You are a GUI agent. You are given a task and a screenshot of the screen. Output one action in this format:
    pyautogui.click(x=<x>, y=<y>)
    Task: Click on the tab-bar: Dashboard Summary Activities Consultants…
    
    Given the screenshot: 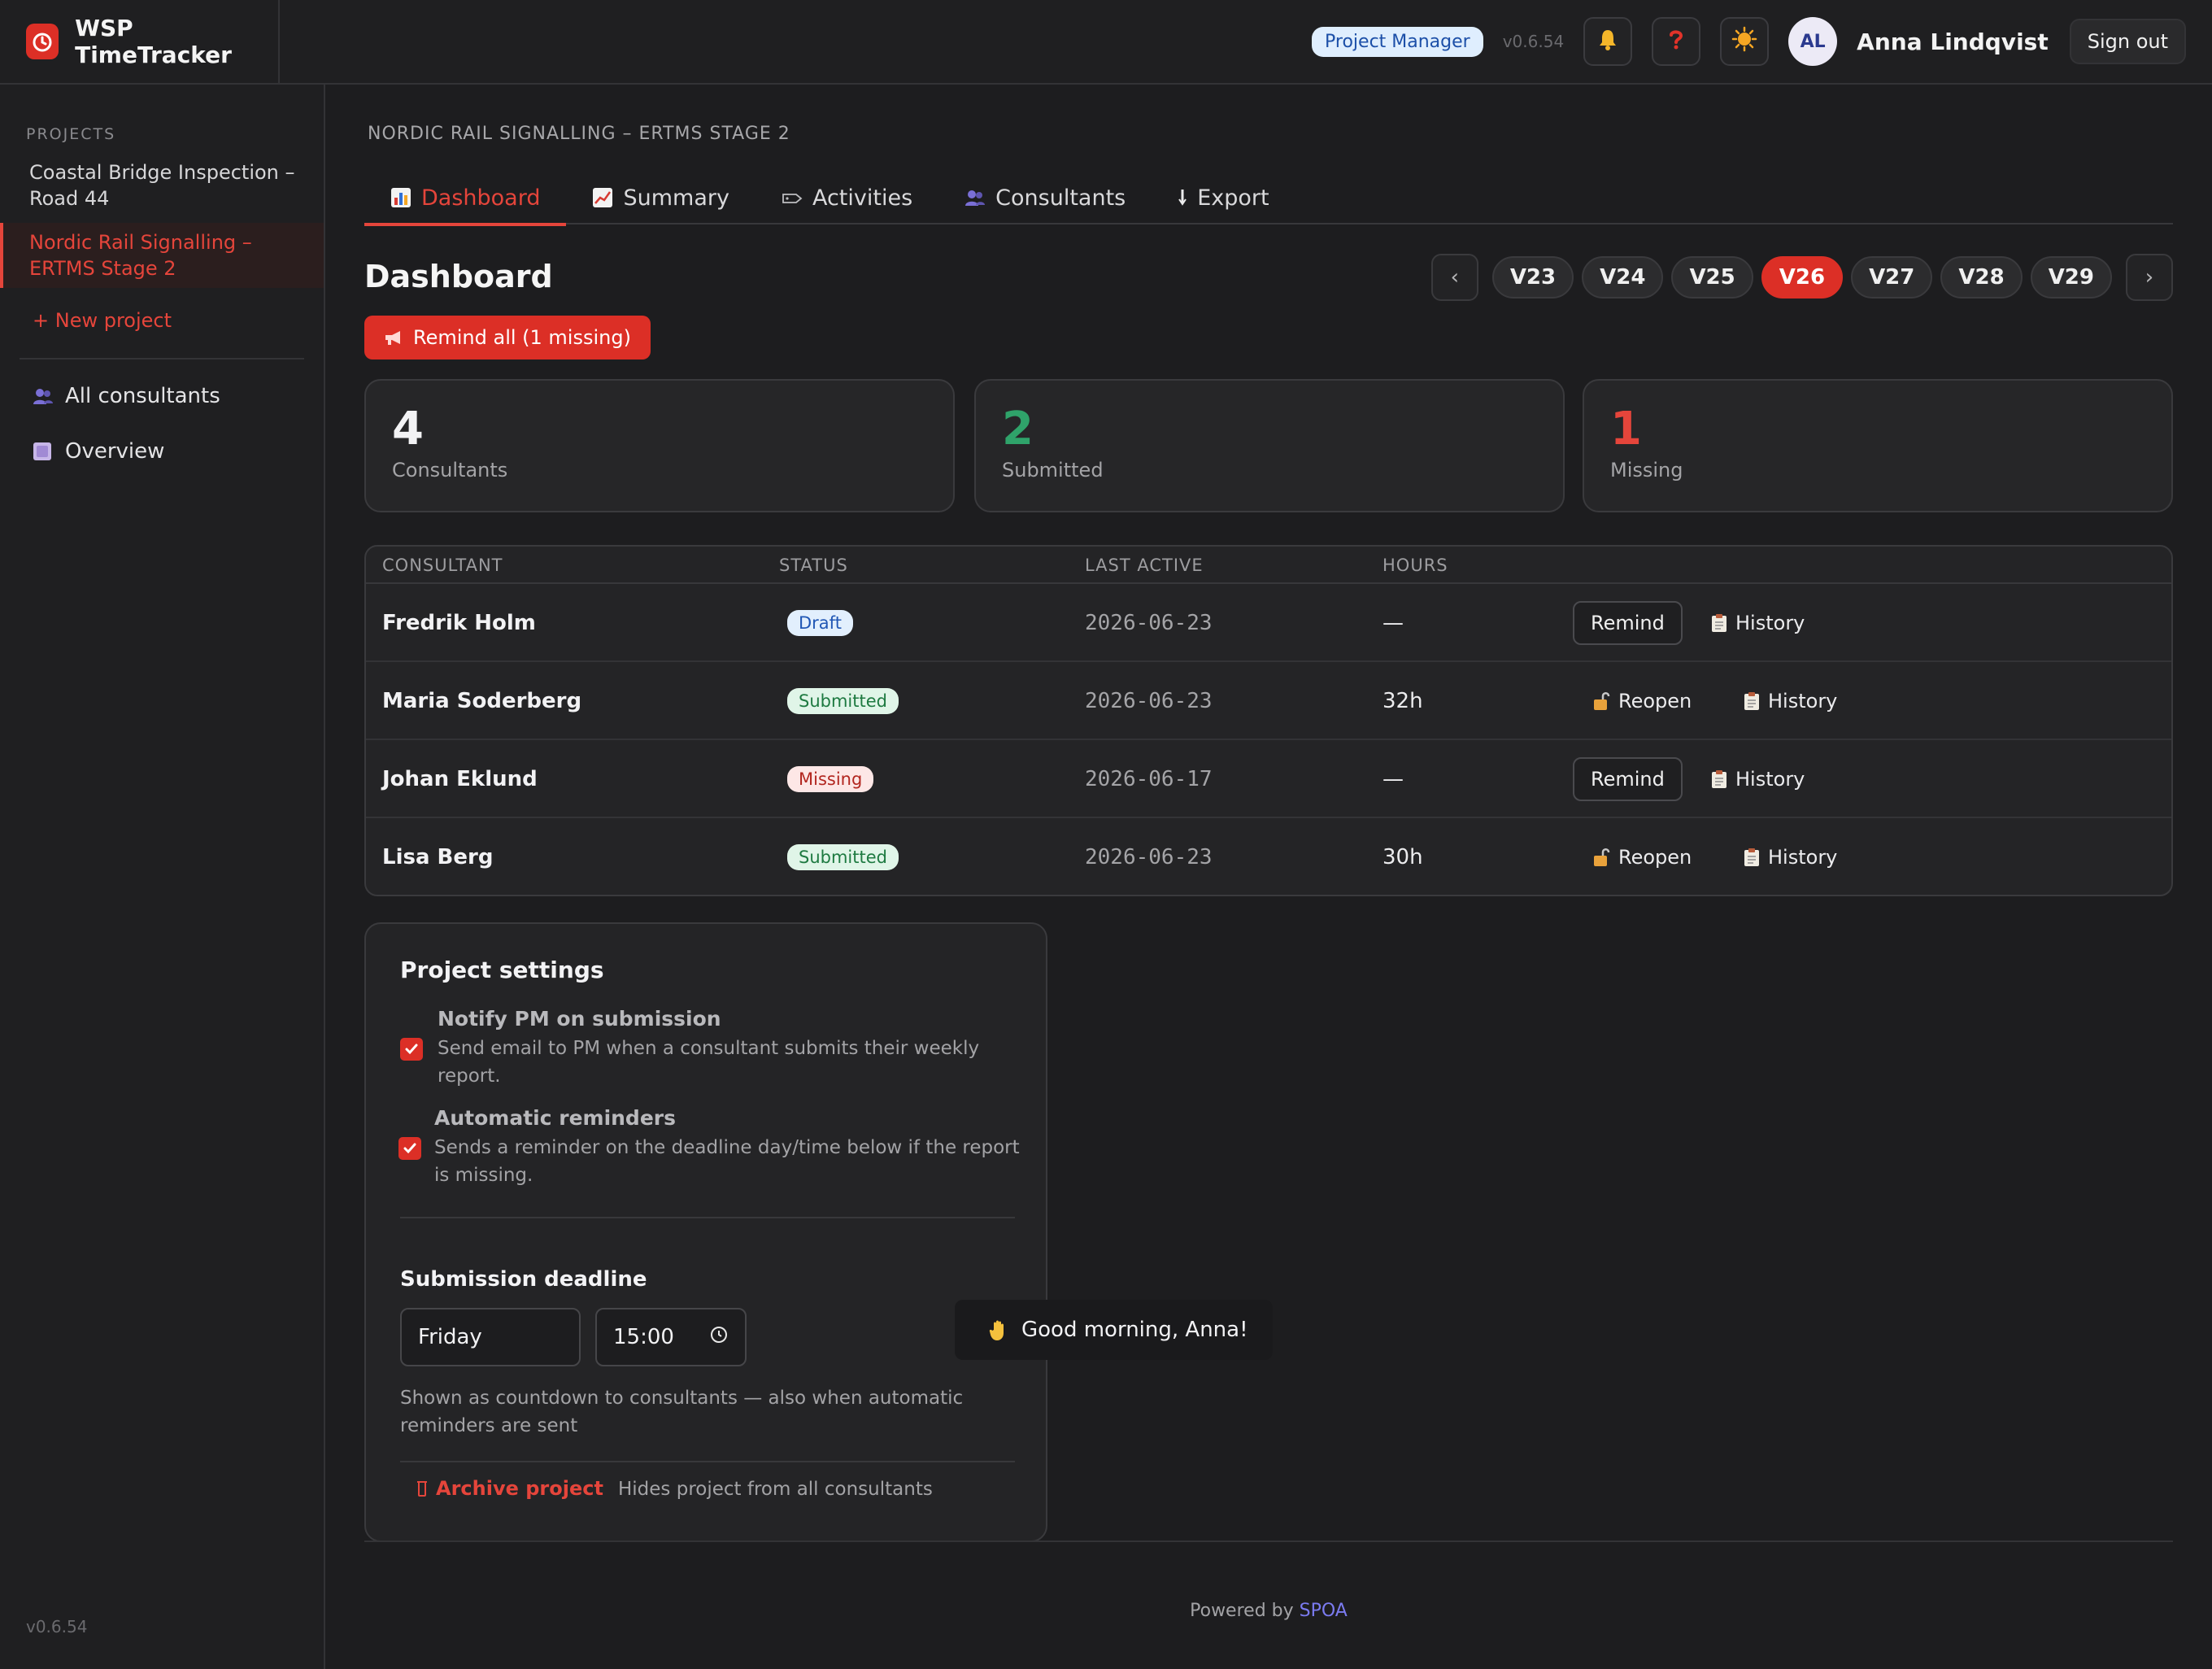 What is the action you would take?
    pyautogui.click(x=1268, y=198)
    